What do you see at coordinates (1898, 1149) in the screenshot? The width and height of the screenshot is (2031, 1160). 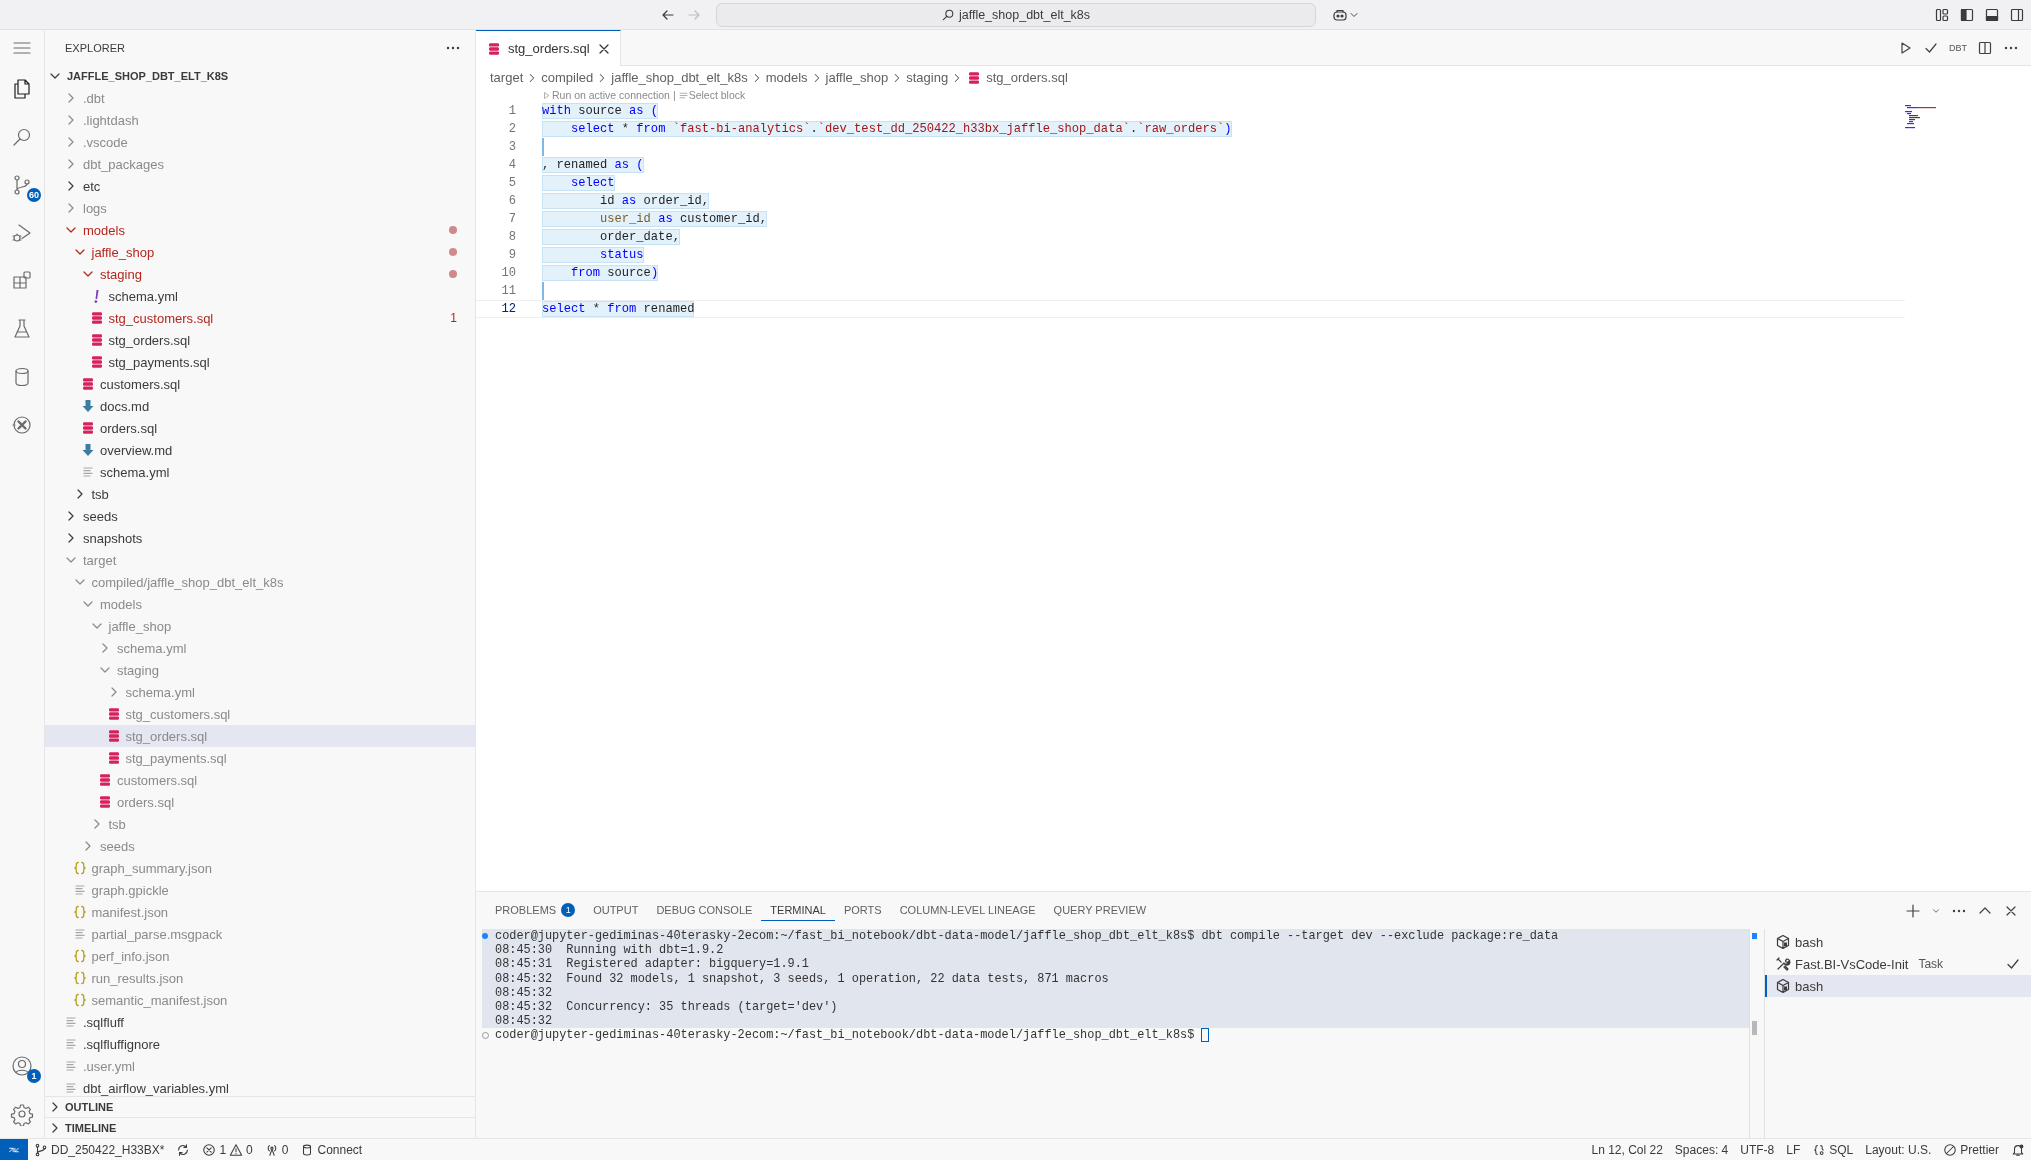 I see `status-item: Layout: U.S.` at bounding box center [1898, 1149].